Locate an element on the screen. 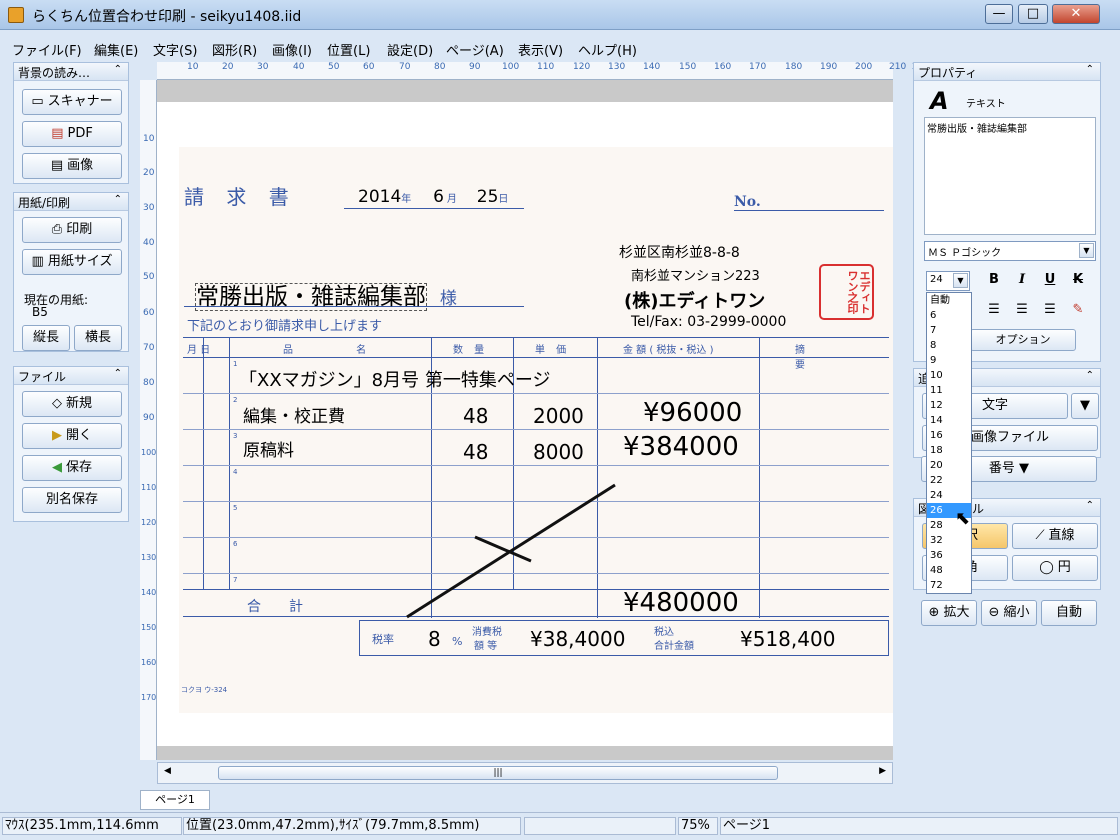 This screenshot has width=1120, height=840. minimize-button: — is located at coordinates (999, 14).